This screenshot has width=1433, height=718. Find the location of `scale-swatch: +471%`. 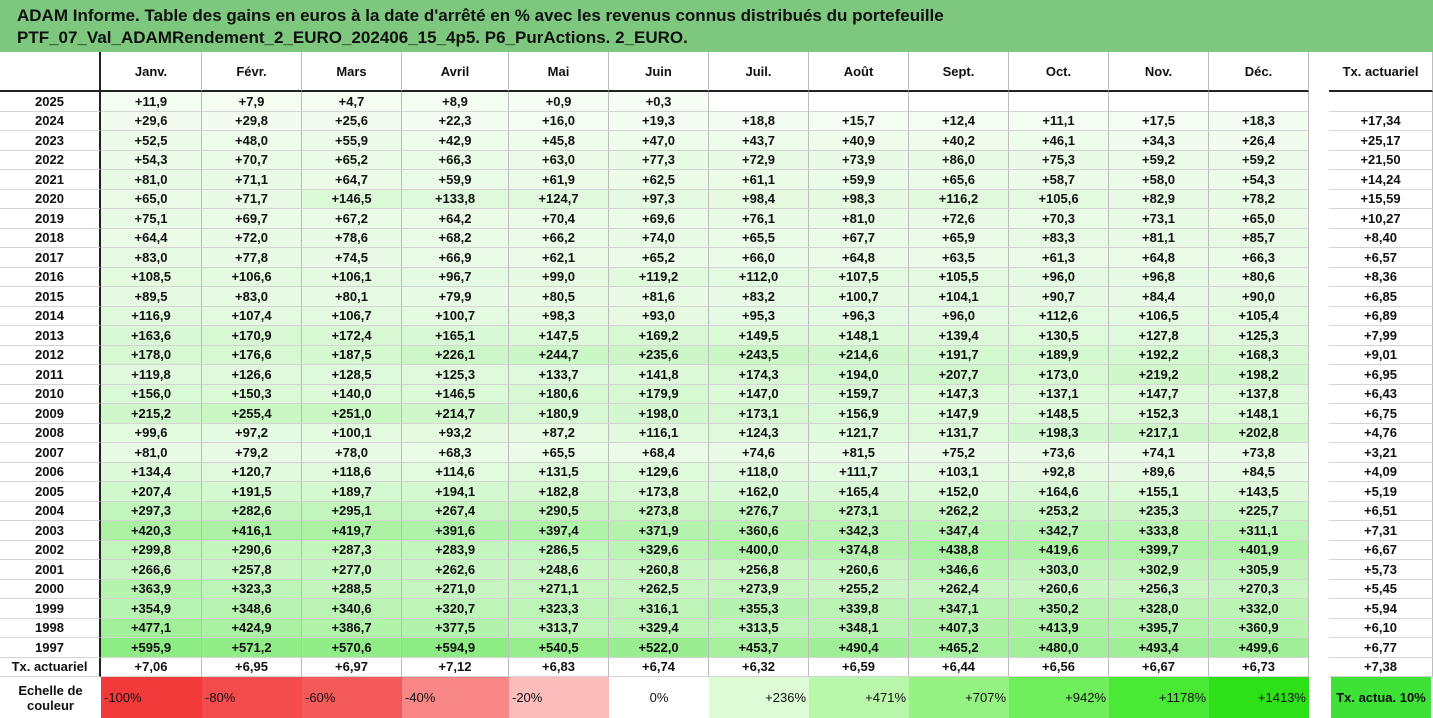

scale-swatch: +471% is located at coordinates (859, 697).